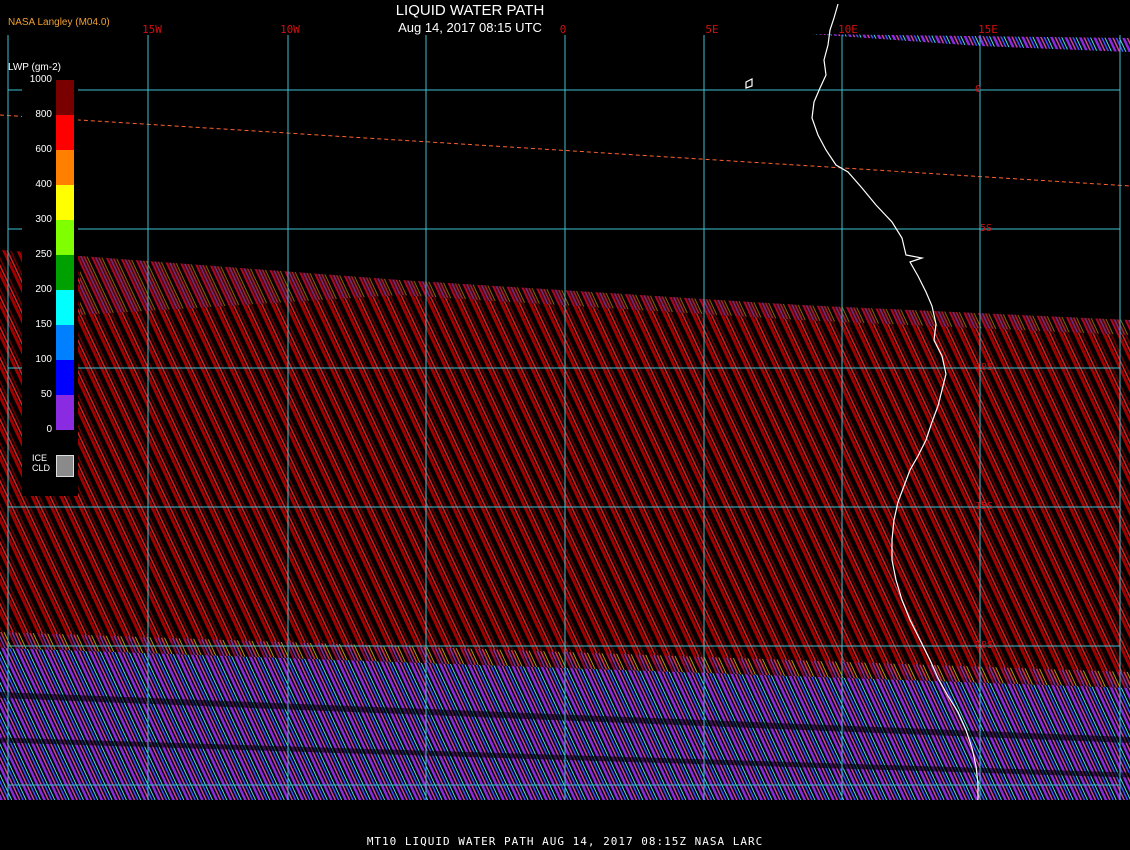  I want to click on map-title: LIQUID WATER PATH, so click(470, 10).